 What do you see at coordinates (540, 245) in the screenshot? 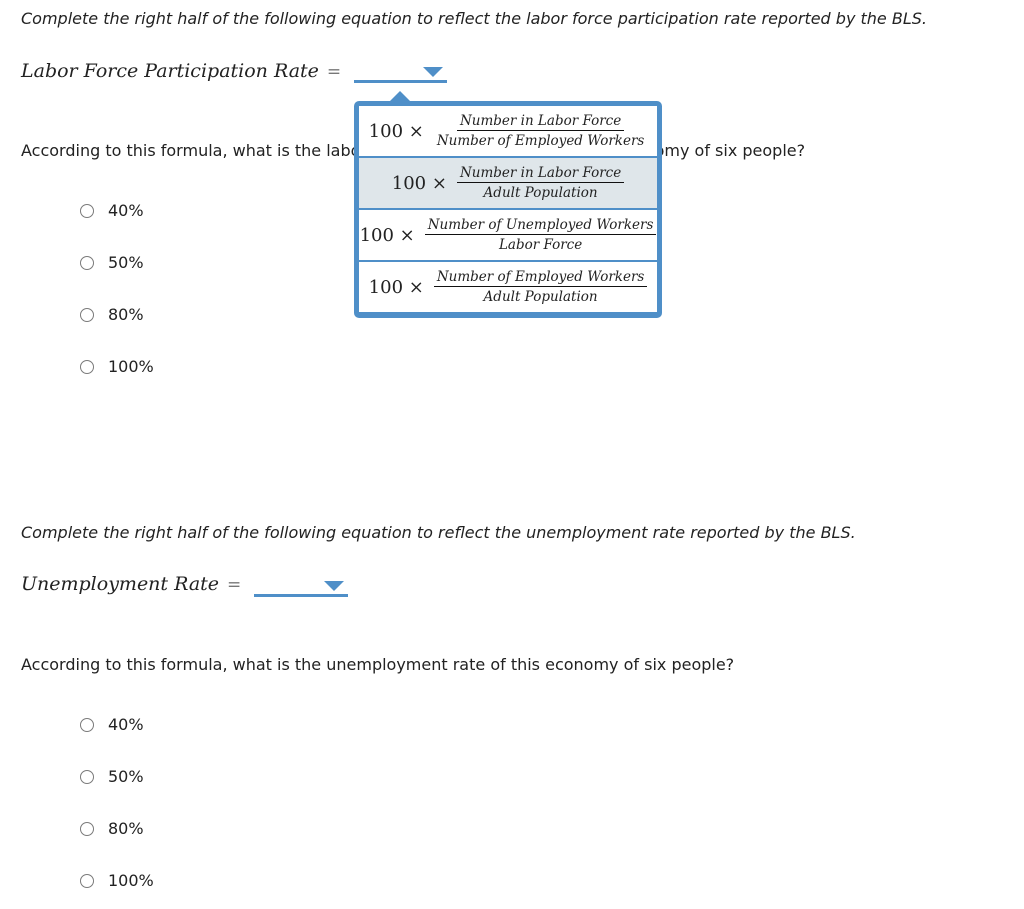
I see `denominator: Labor Force` at bounding box center [540, 245].